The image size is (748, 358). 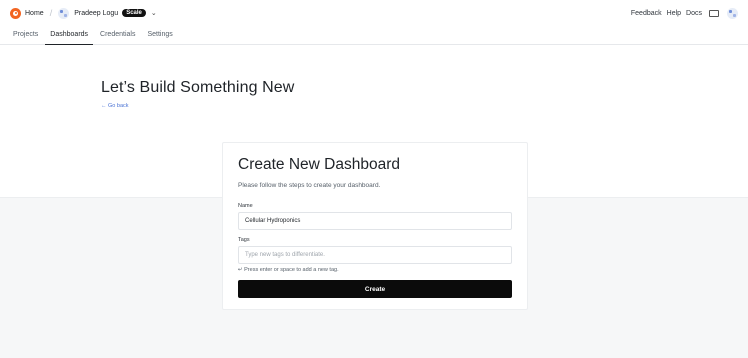 I want to click on main-tabs: Projects Dashboards Credentials Settings, so click(x=374, y=35).